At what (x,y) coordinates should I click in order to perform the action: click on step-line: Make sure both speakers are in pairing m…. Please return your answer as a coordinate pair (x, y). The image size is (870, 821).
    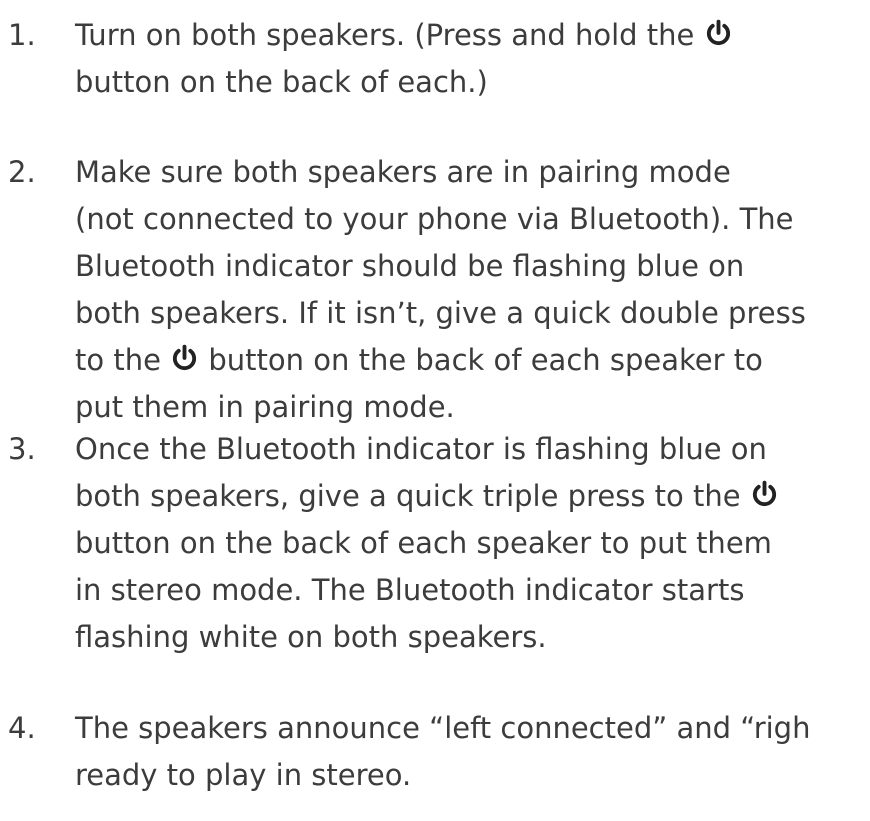
    Looking at the image, I should click on (403, 172).